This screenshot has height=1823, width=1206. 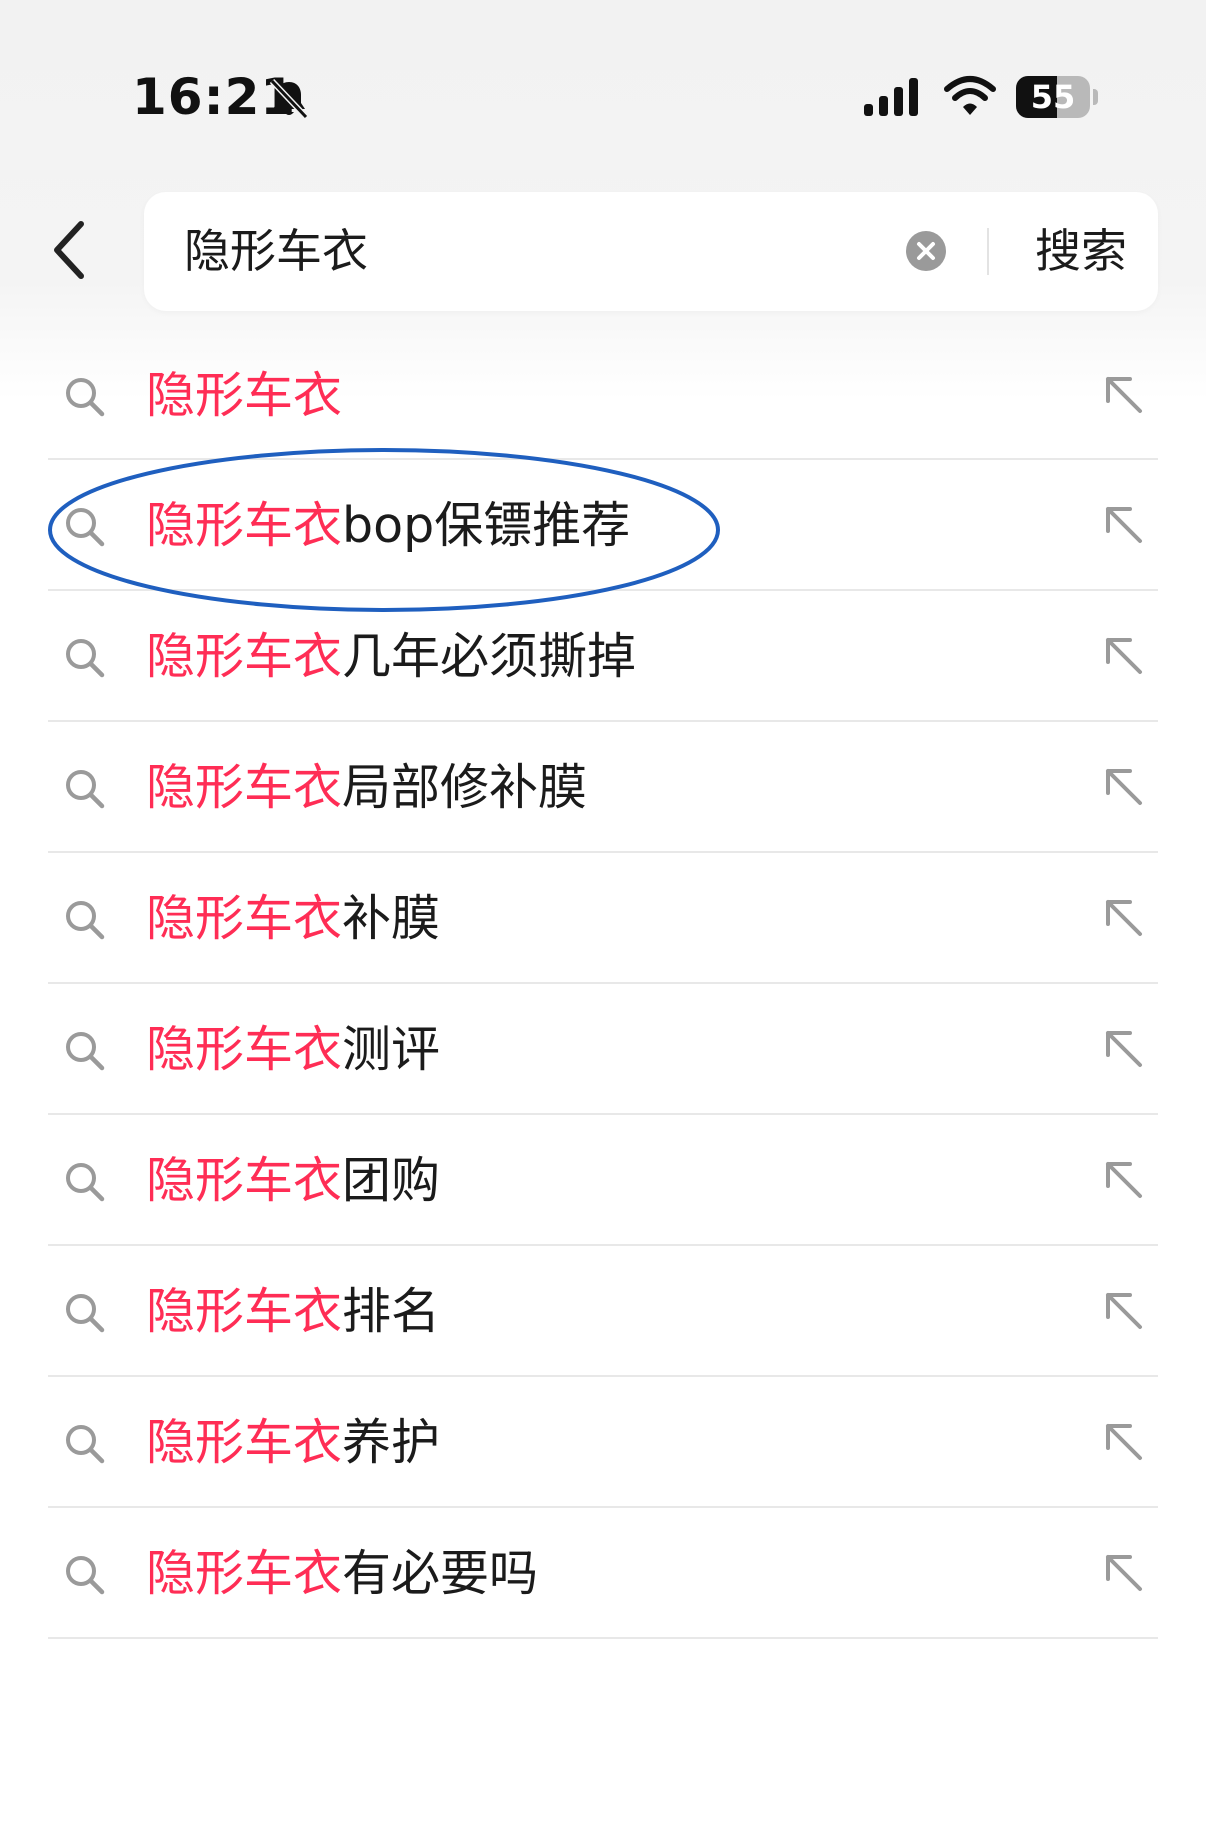 What do you see at coordinates (486, 525) in the screenshot?
I see `suggestion-rest: bop保镖推荐` at bounding box center [486, 525].